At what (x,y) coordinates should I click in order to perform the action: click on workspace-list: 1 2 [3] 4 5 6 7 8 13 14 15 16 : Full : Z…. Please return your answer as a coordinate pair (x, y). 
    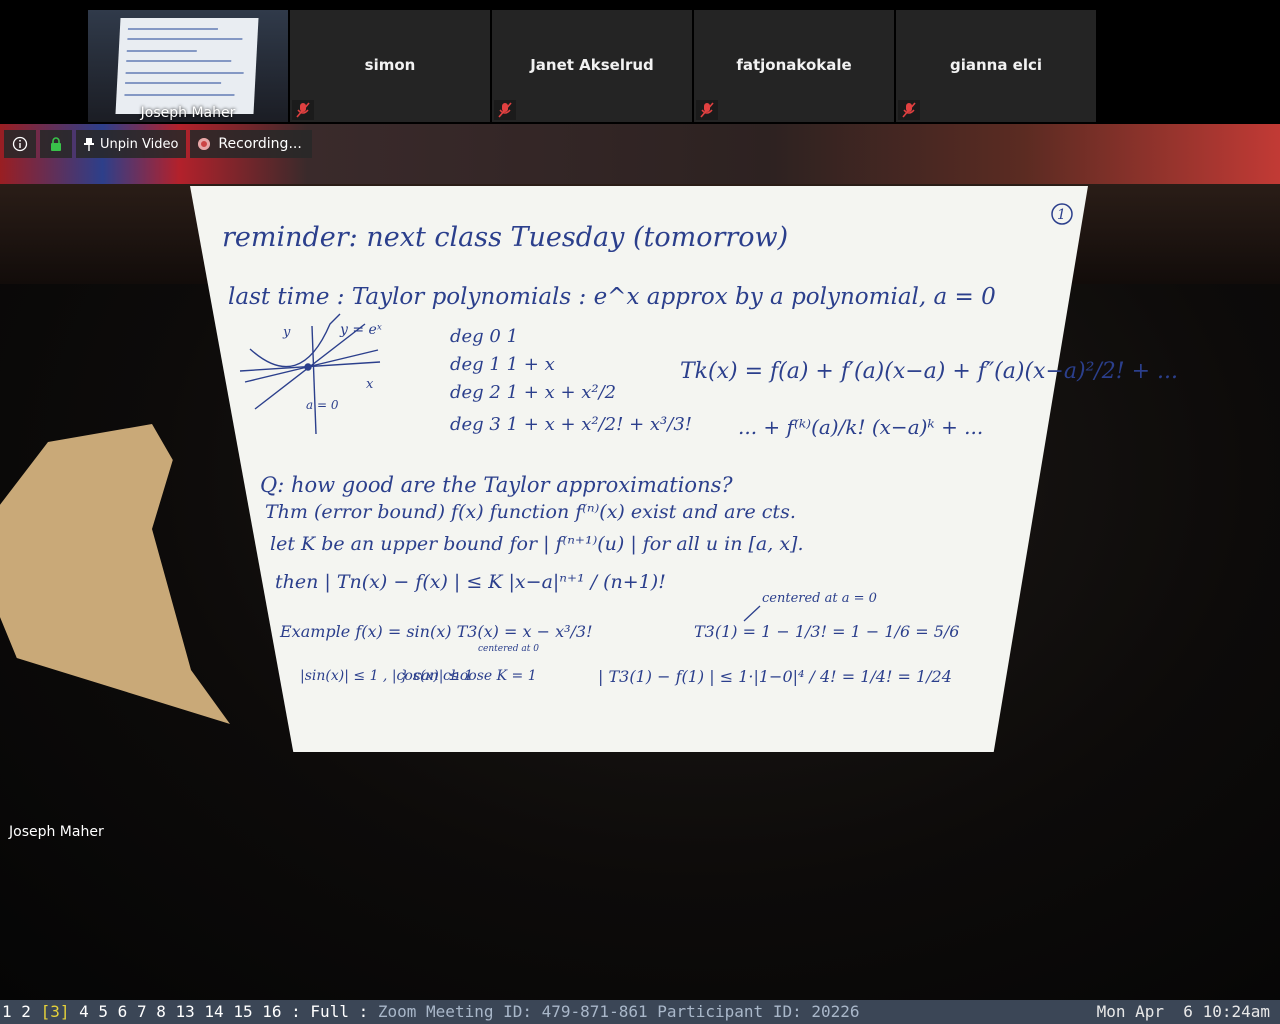
    Looking at the image, I should click on (431, 1012).